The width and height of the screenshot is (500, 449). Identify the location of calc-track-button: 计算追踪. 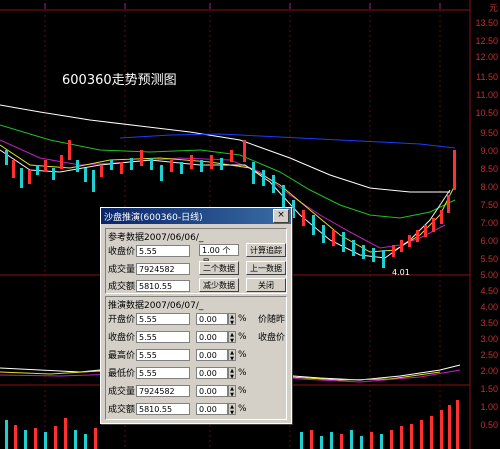
(266, 250).